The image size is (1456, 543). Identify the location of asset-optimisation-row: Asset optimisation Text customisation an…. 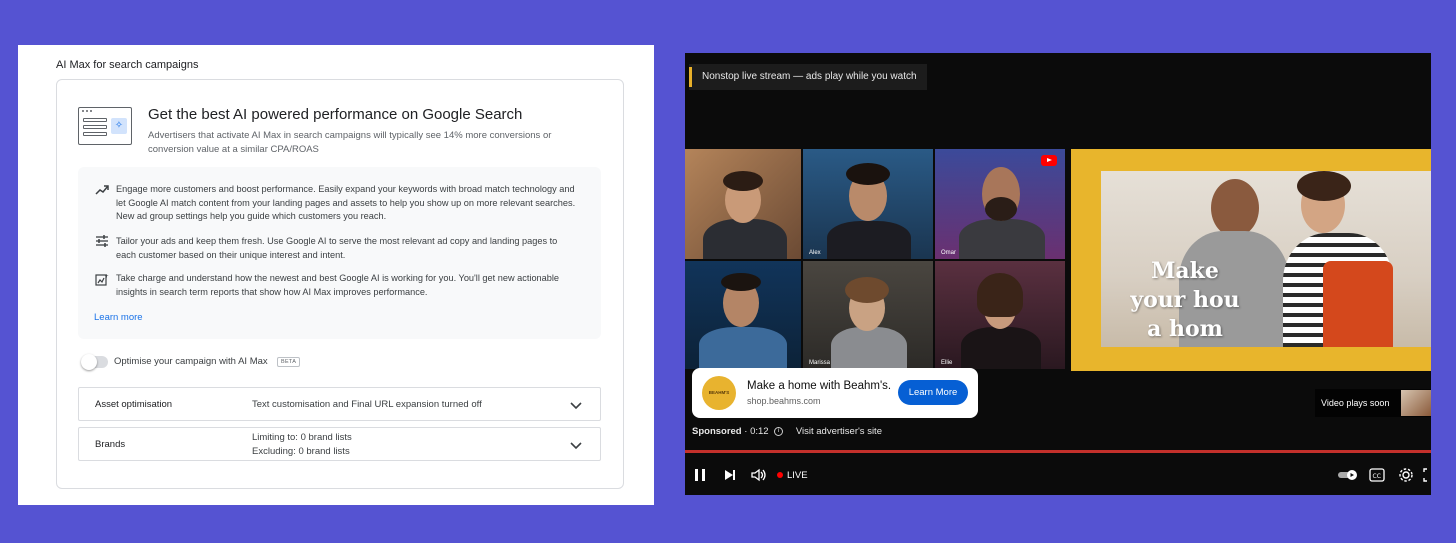
(339, 404).